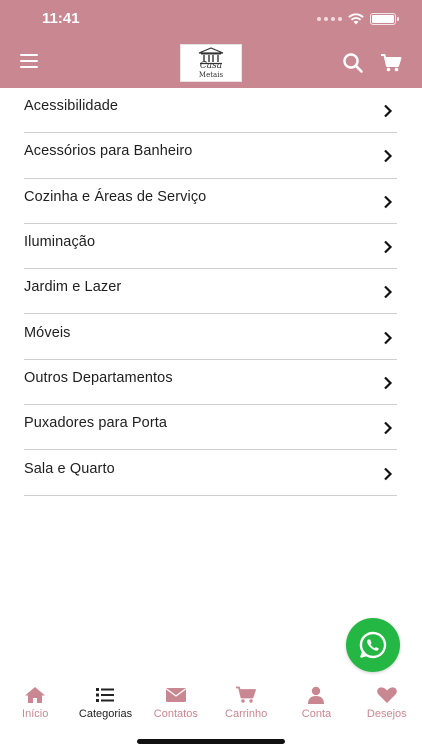 This screenshot has height=750, width=422. Describe the element at coordinates (29, 55) in the screenshot. I see `hamburger-menu-icon` at that location.